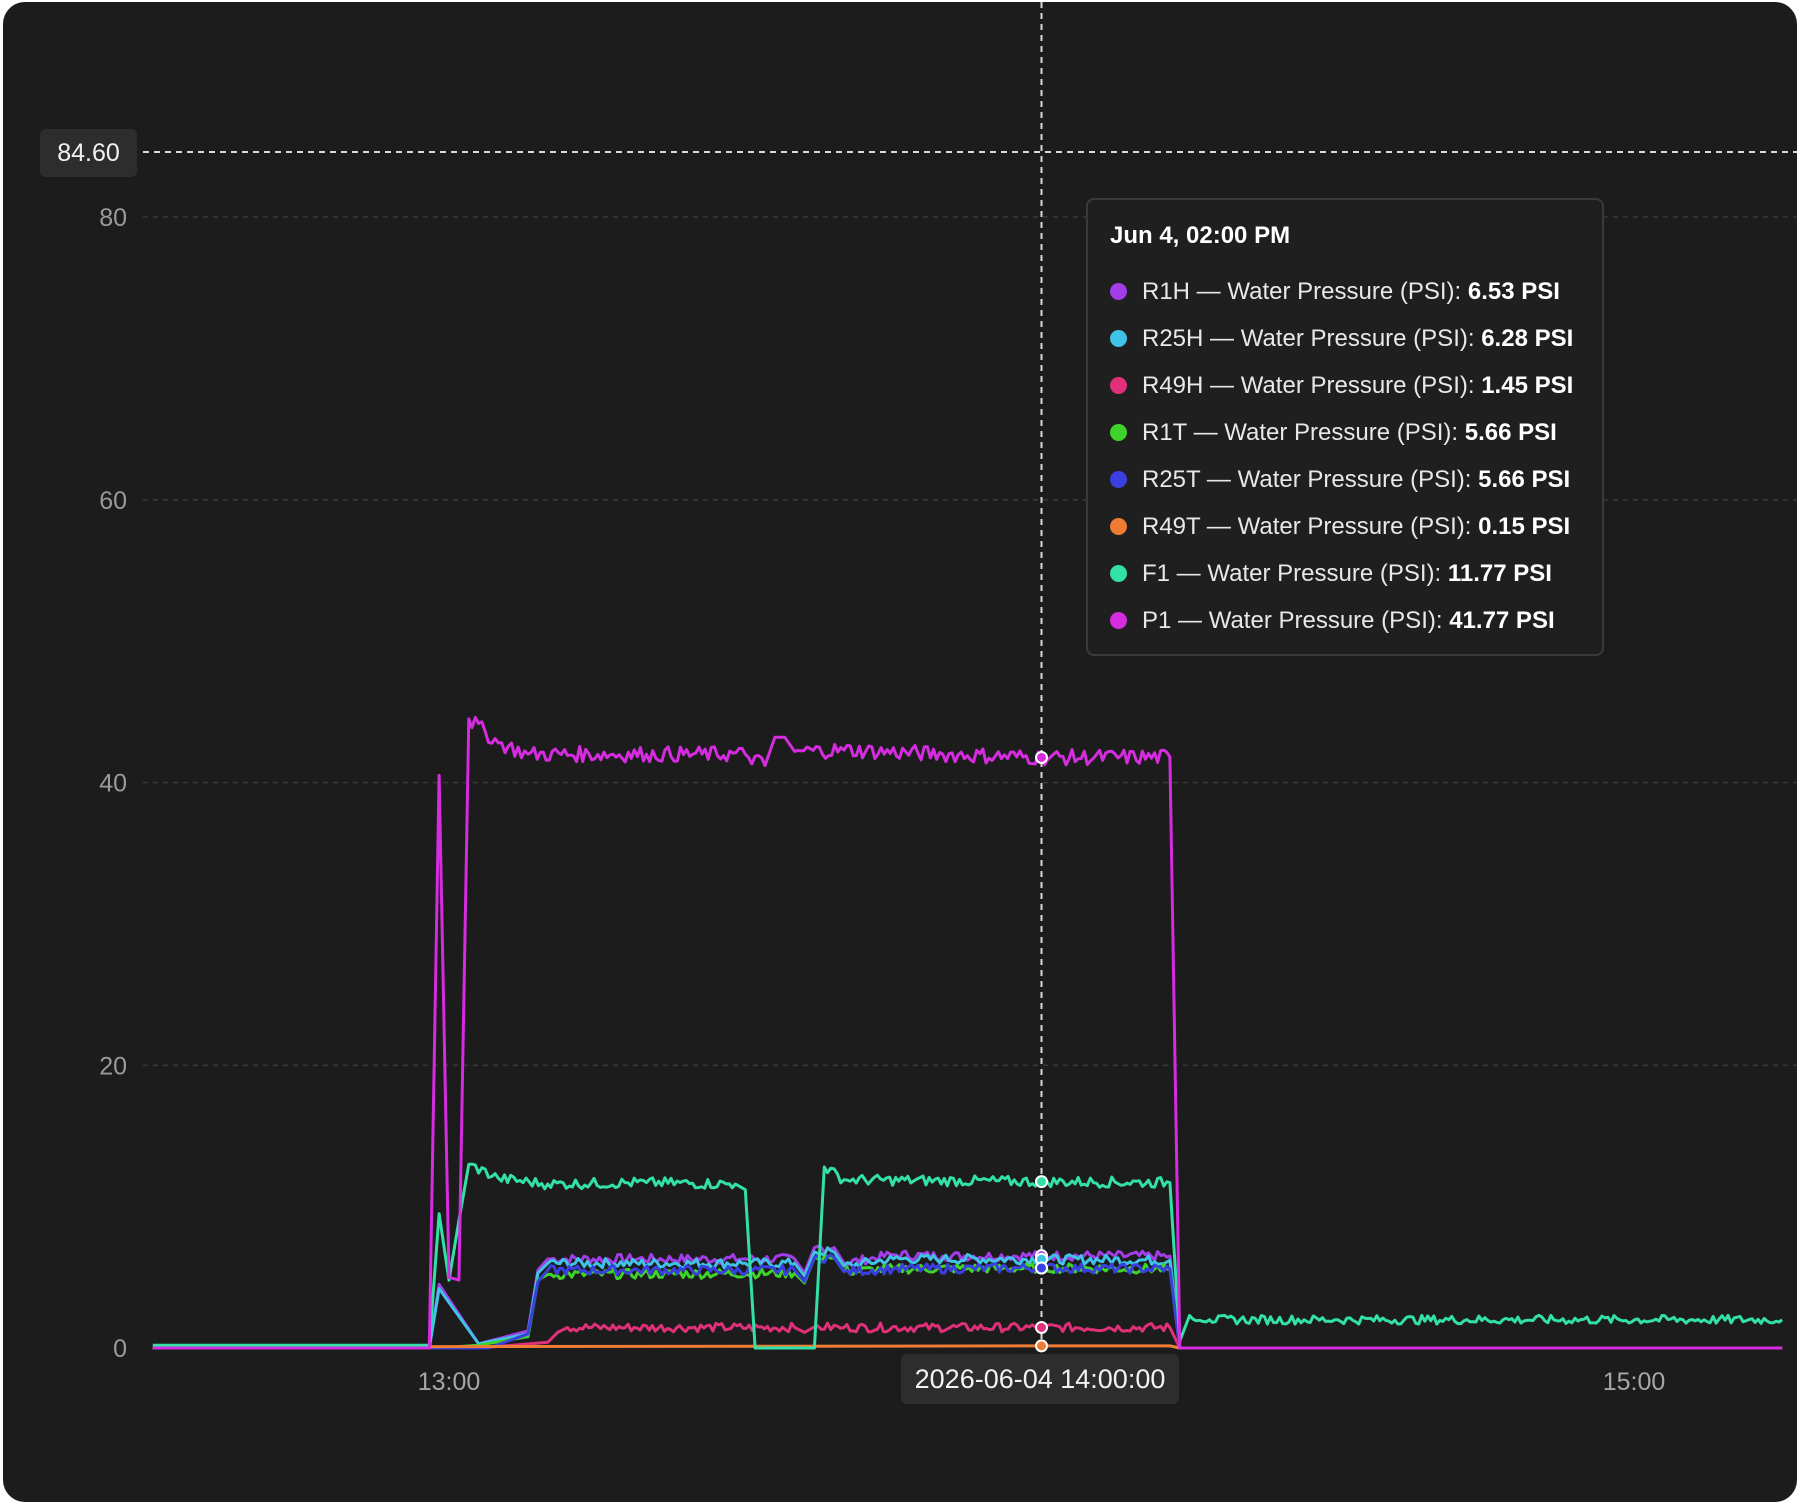 The image size is (1800, 1503). What do you see at coordinates (1527, 338) in the screenshot?
I see `tooltip-series-value: 6.28 PSI` at bounding box center [1527, 338].